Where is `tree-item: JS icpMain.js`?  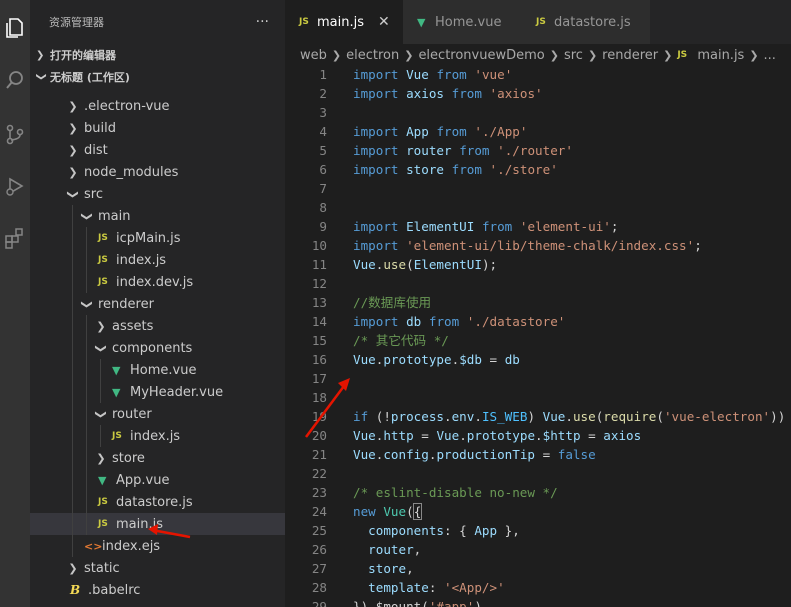
tree-item: JS icpMain.js is located at coordinates (157, 238).